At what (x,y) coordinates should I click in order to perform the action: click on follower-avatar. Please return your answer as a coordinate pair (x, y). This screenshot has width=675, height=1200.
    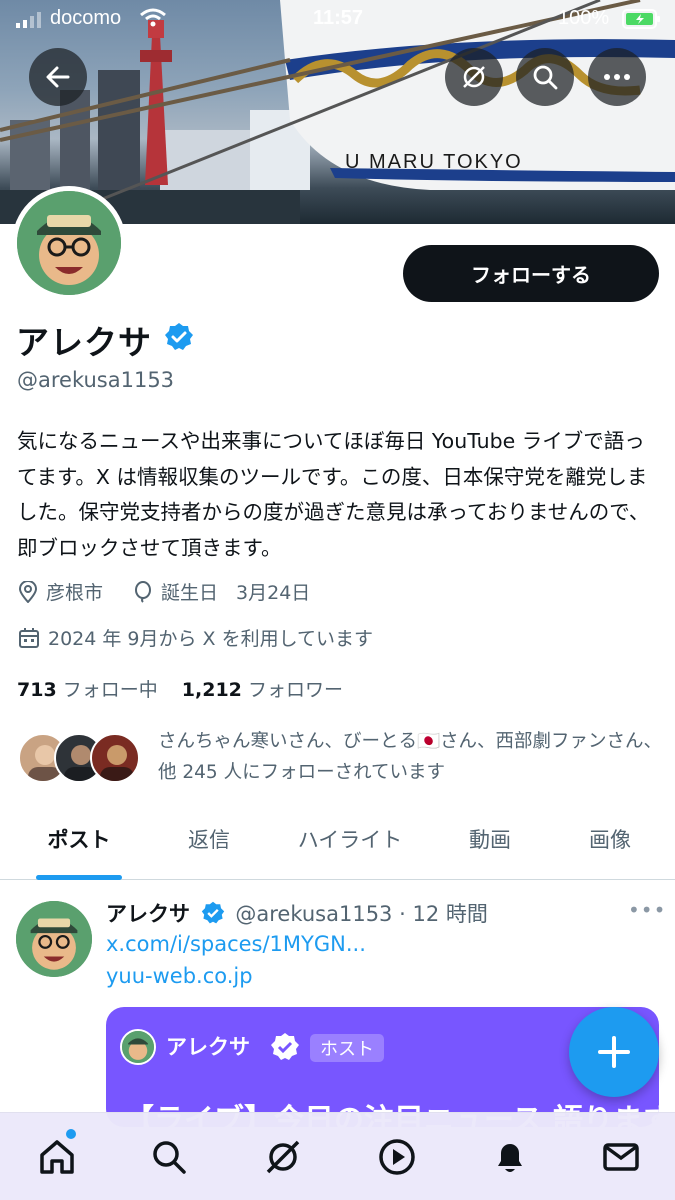
    Looking at the image, I should click on (115, 758).